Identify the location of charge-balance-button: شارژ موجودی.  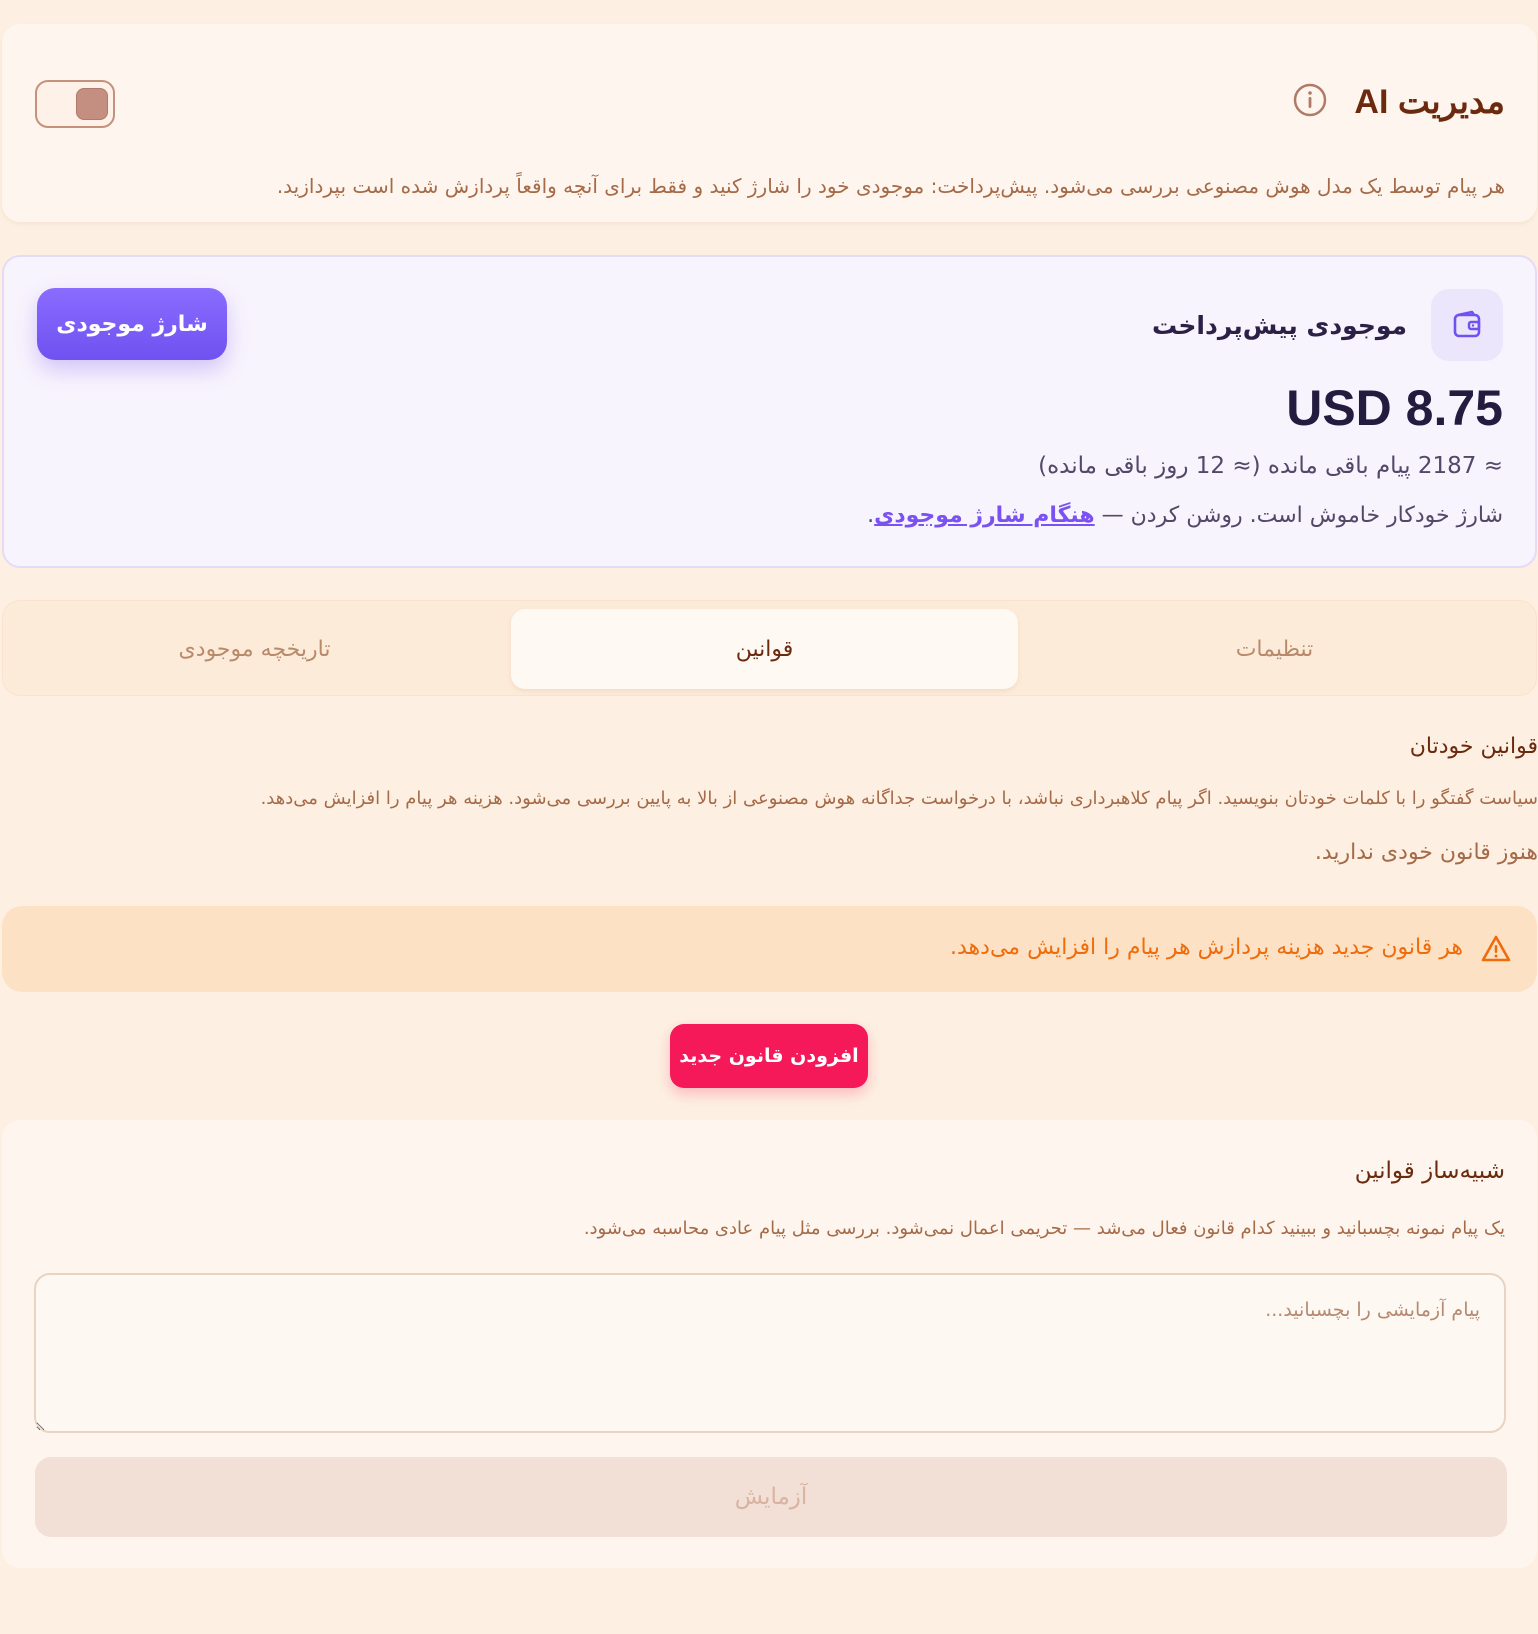
(132, 324).